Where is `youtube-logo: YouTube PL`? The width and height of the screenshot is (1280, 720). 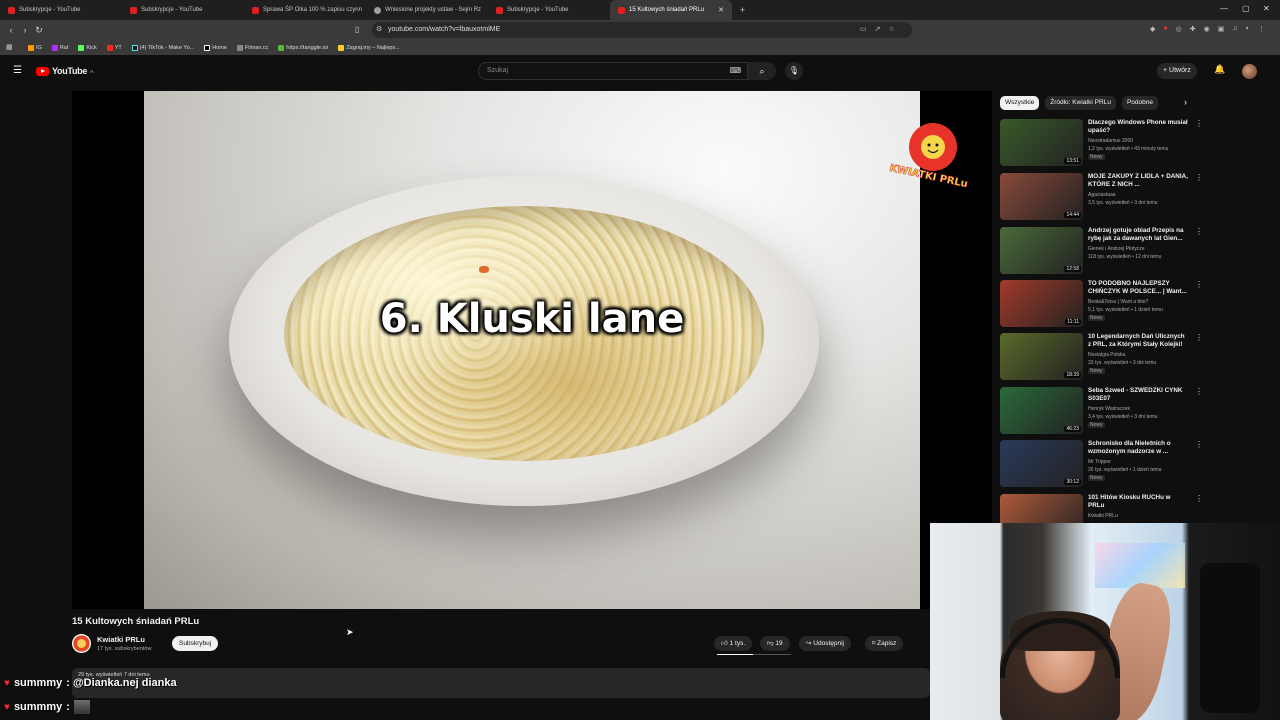 youtube-logo: YouTube PL is located at coordinates (65, 71).